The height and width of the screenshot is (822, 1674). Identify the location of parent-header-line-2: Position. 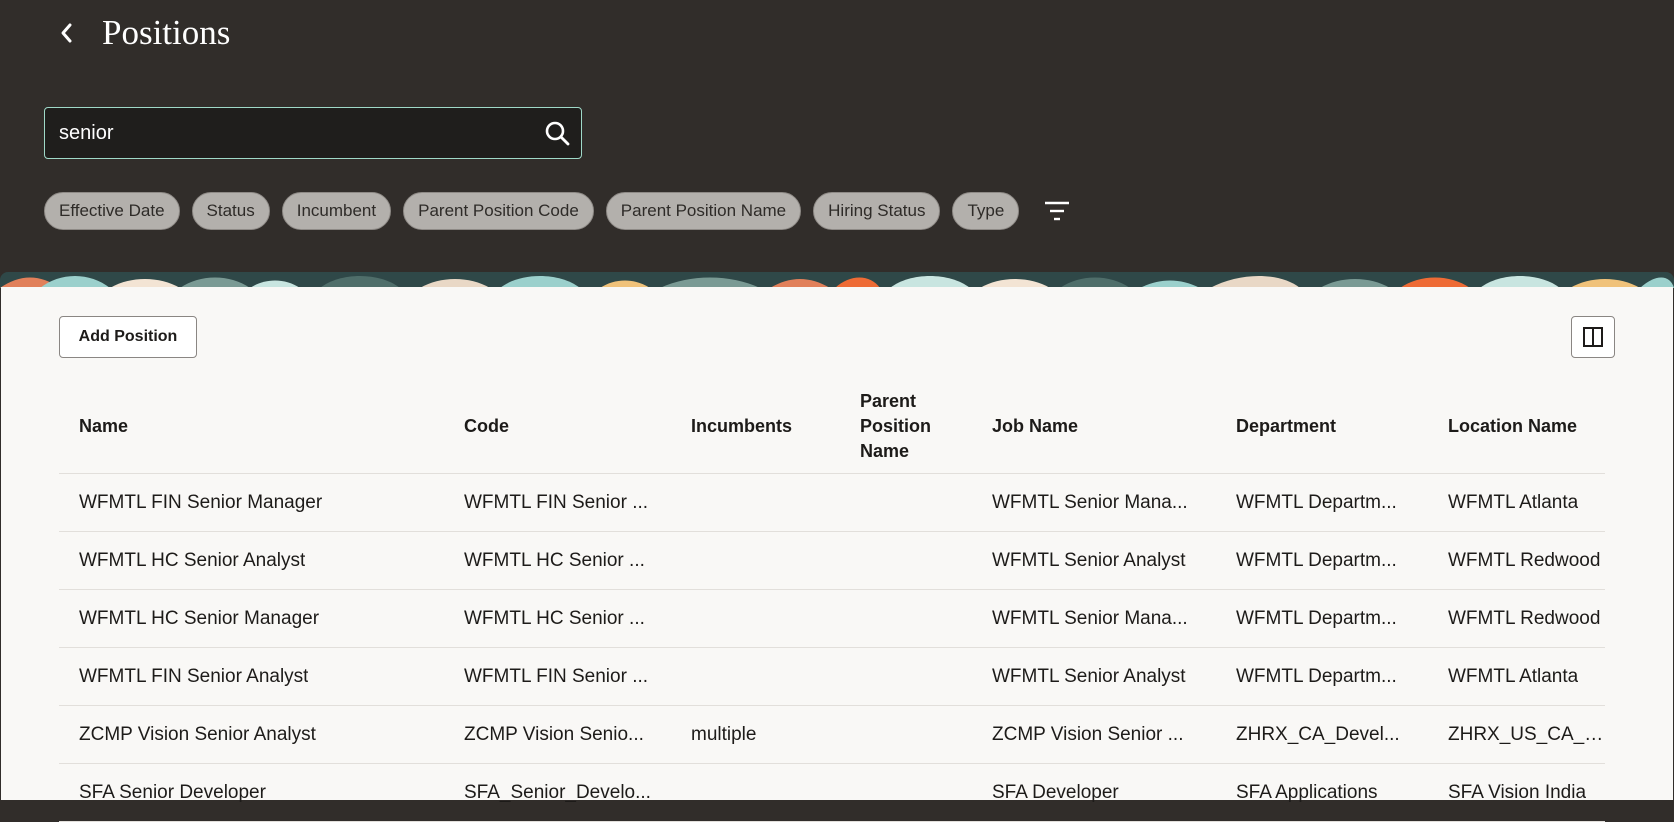
(895, 425).